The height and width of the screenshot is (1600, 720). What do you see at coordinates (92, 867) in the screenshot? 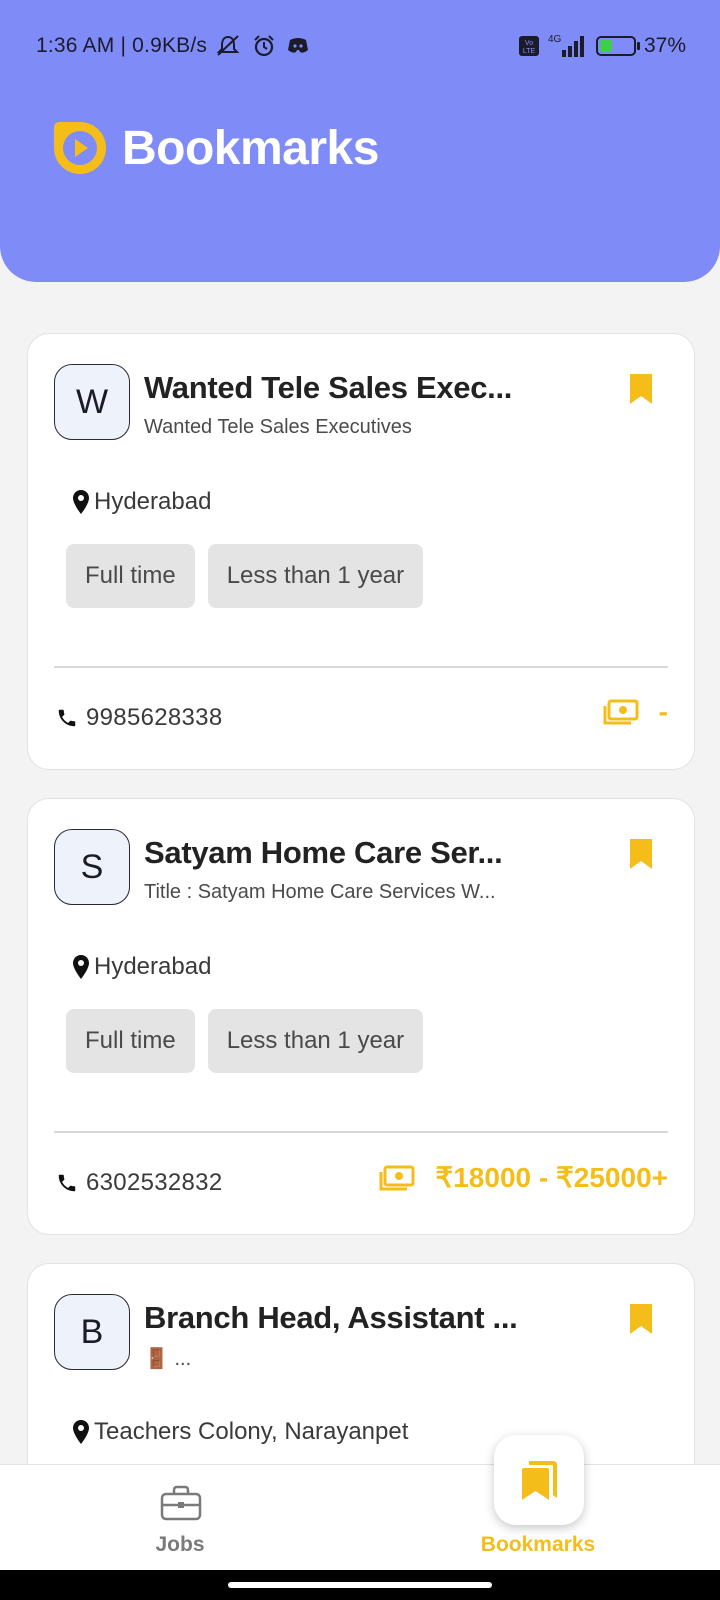
I see `company-avatar: S` at bounding box center [92, 867].